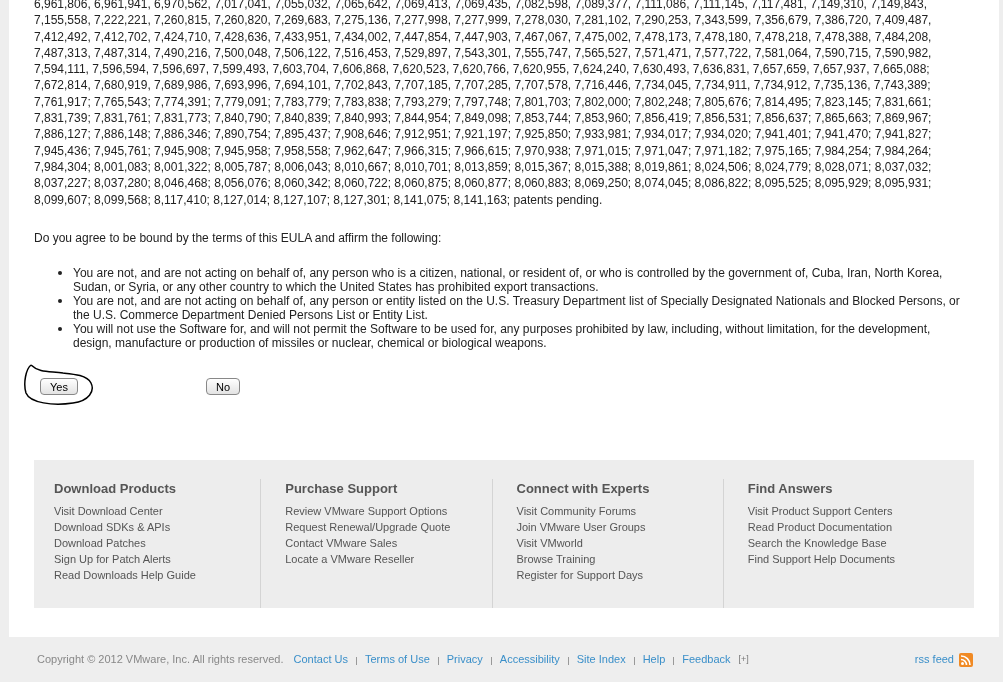  Describe the element at coordinates (790, 488) in the screenshot. I see `footer-heading: Find Answers` at that location.